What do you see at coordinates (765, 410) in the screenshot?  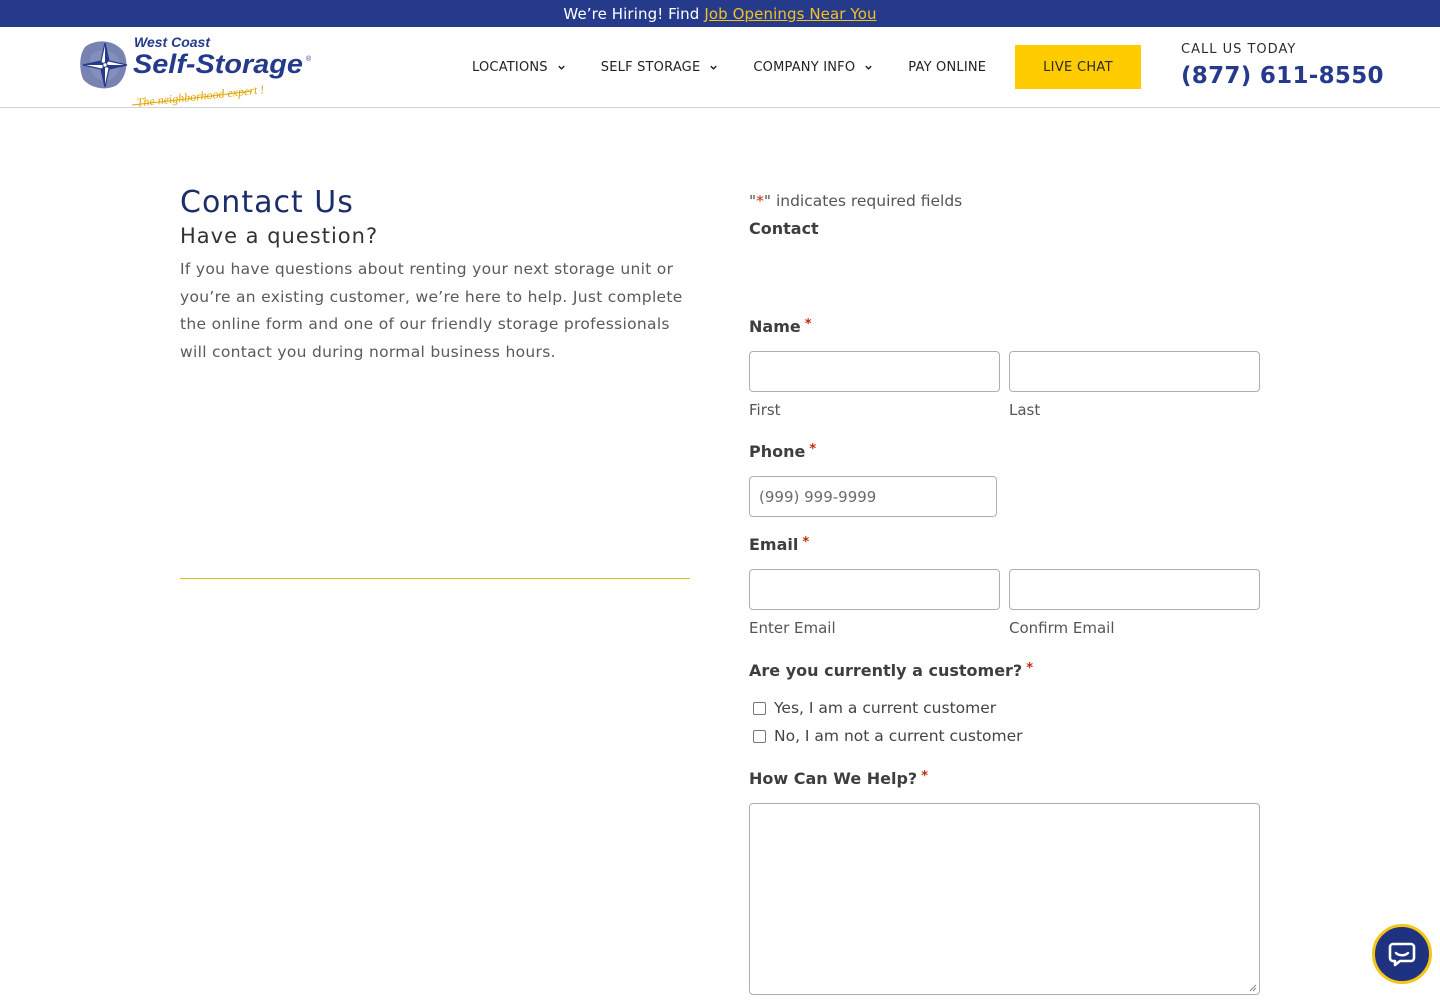 I see `first-name-sublabel: First` at bounding box center [765, 410].